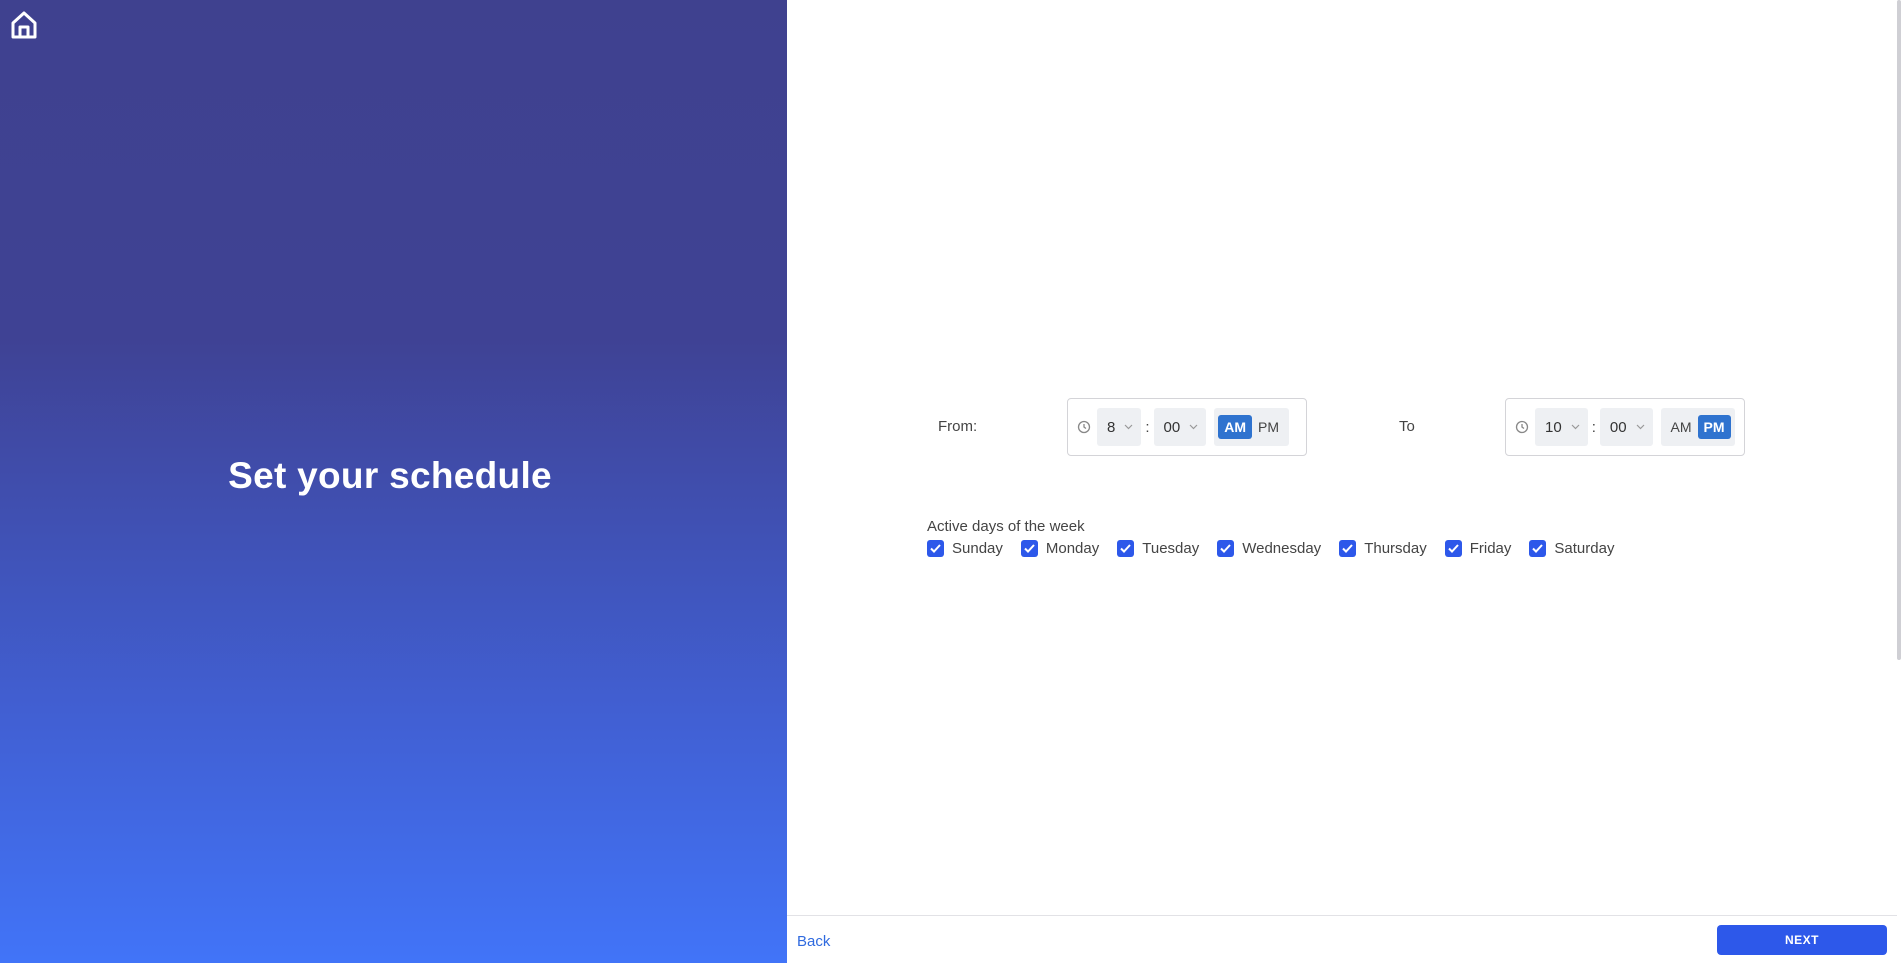 The image size is (1901, 963). I want to click on from-hour-value: 8, so click(1111, 427).